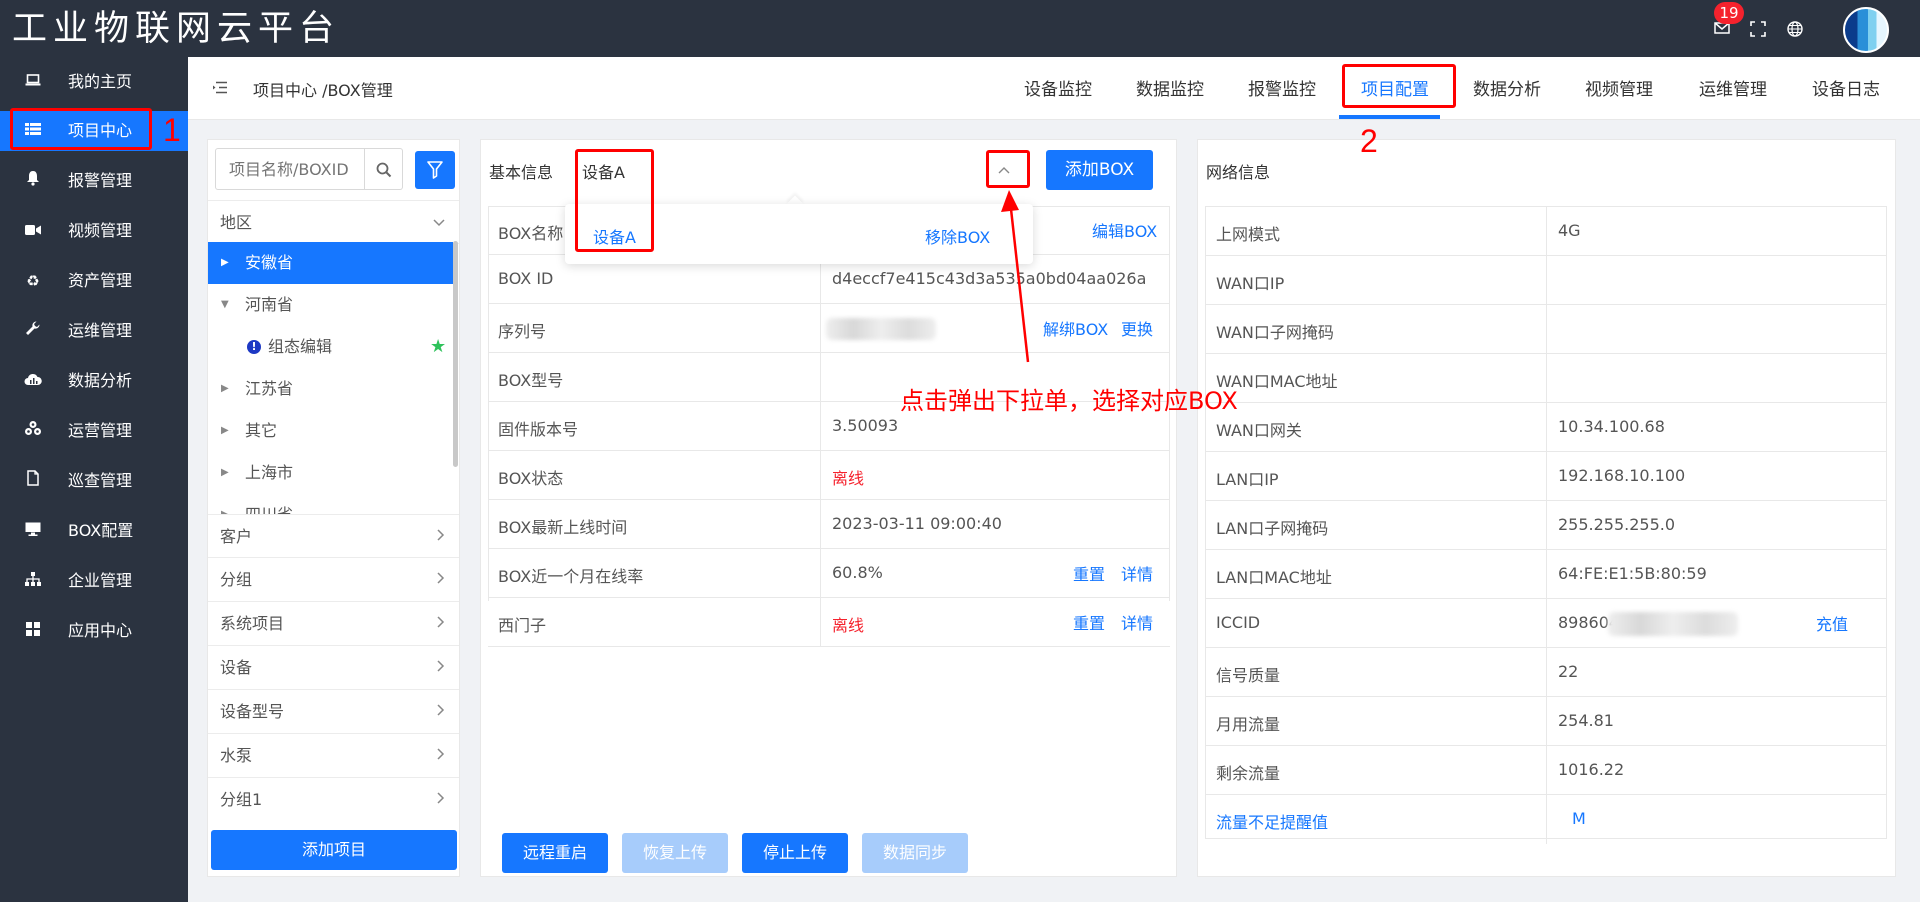  I want to click on tree-item-scada-edit: ! 组态编辑 ★, so click(330, 347).